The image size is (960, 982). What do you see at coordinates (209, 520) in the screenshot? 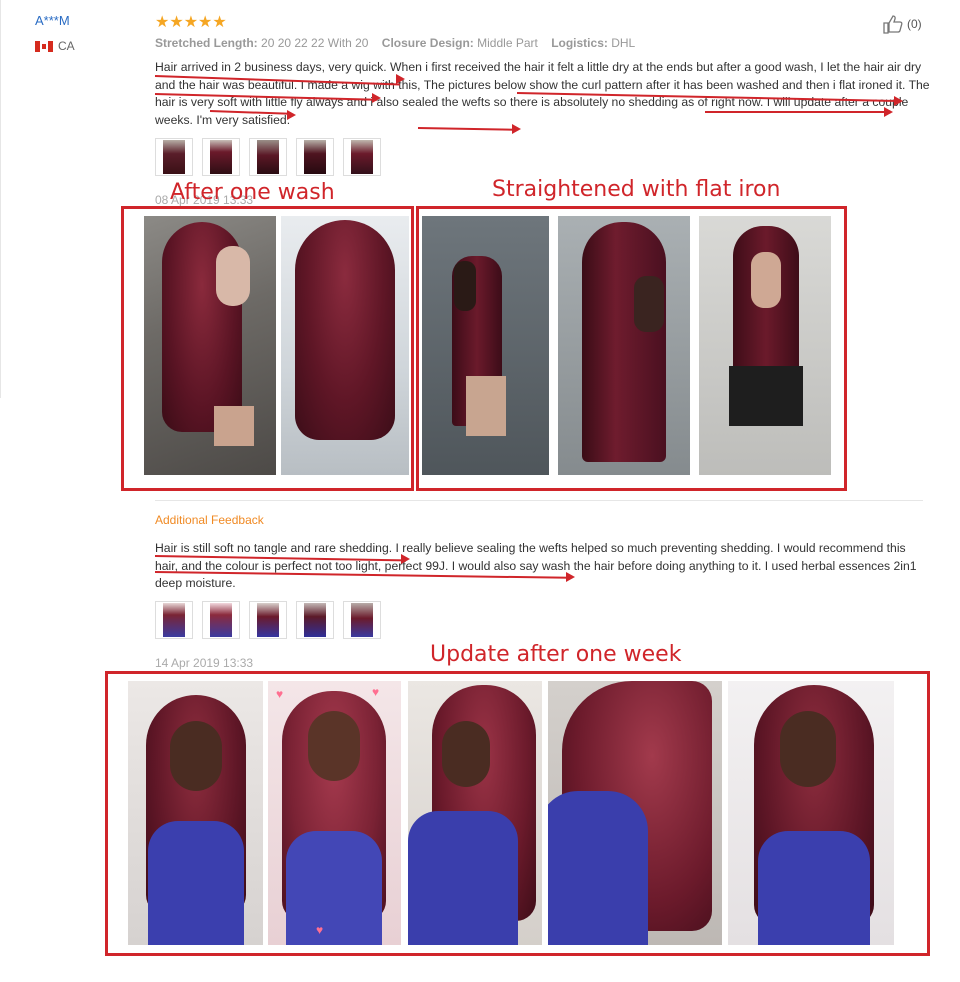
I see `additional-feedback-heading: Additional Feedback` at bounding box center [209, 520].